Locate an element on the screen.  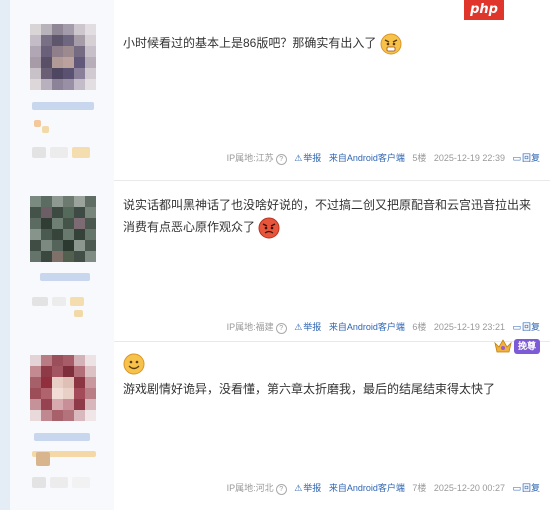
post-text: 小时候看过的基本上是86版吧？那确实有出入了 is located at coordinates (330, 43).